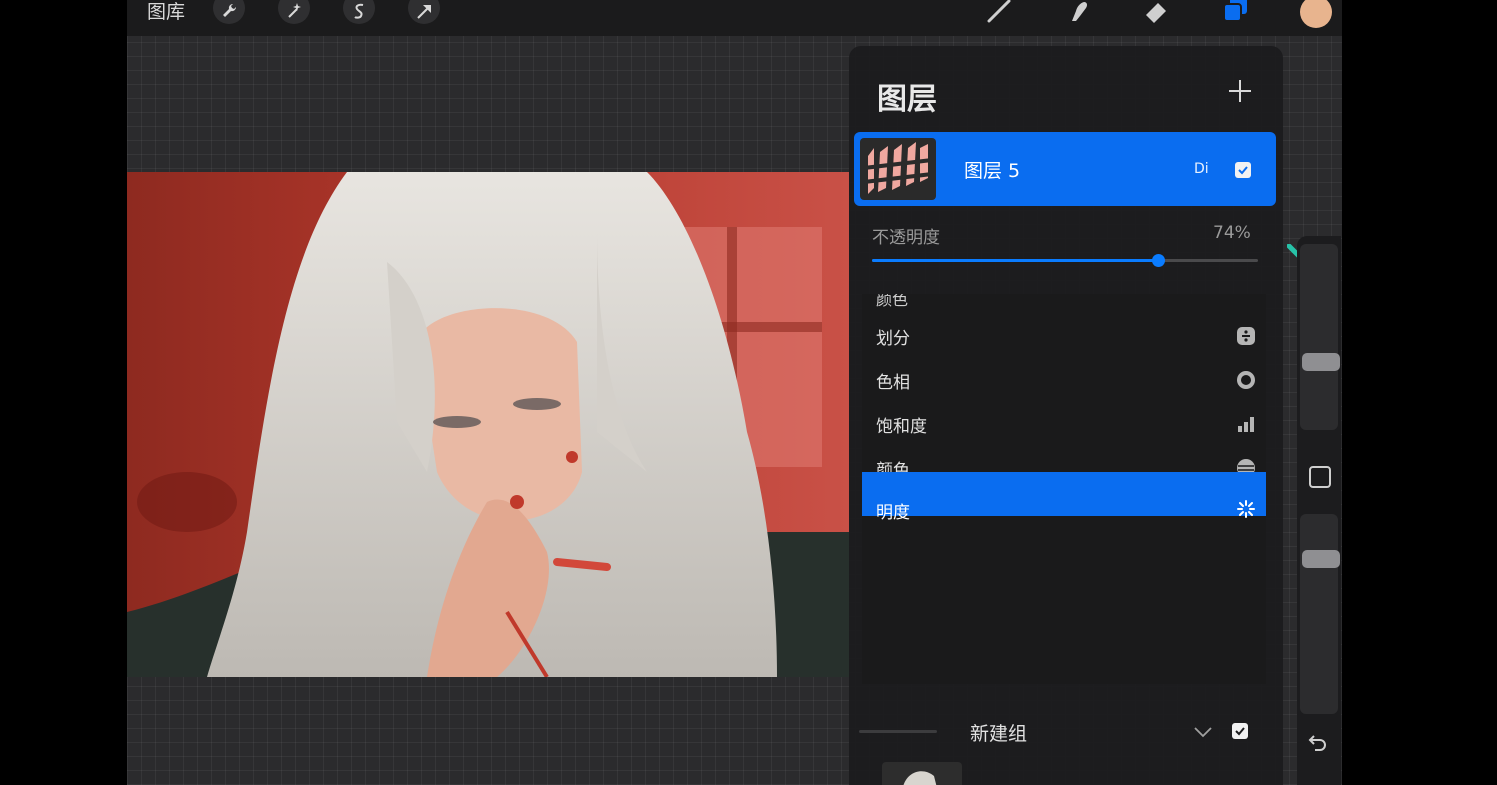  I want to click on blend-mode-list: 颜色 划分 色相 饱和度 颜色 明度, so click(1064, 489).